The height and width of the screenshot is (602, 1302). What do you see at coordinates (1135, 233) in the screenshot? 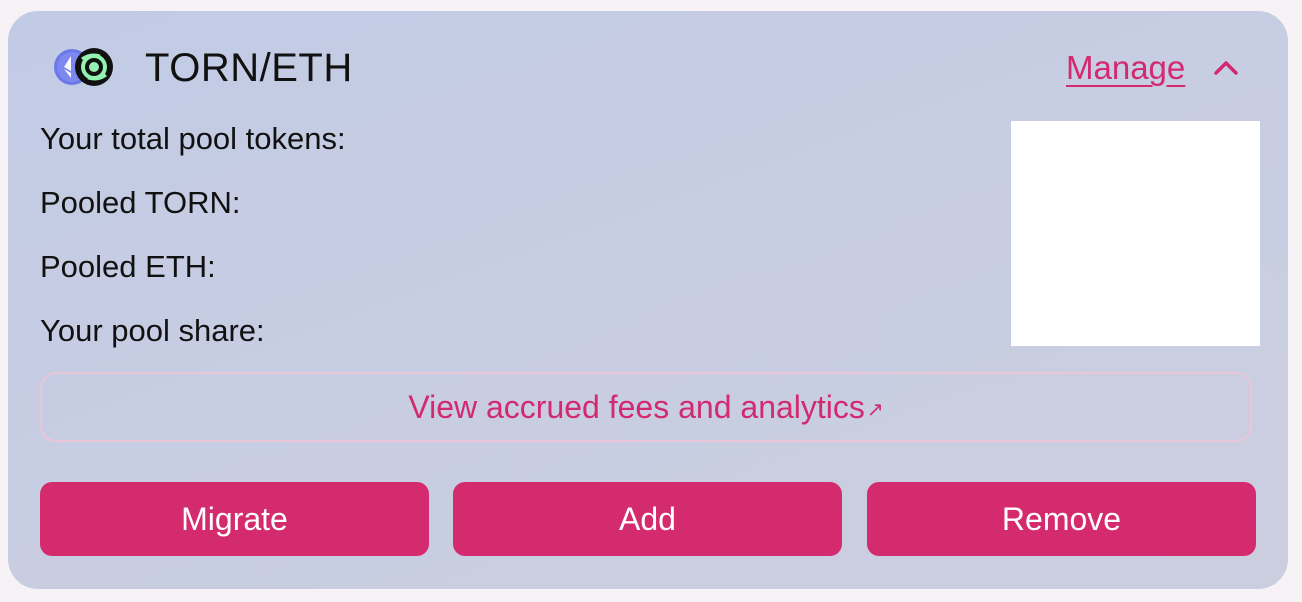
I see `blank-panel` at bounding box center [1135, 233].